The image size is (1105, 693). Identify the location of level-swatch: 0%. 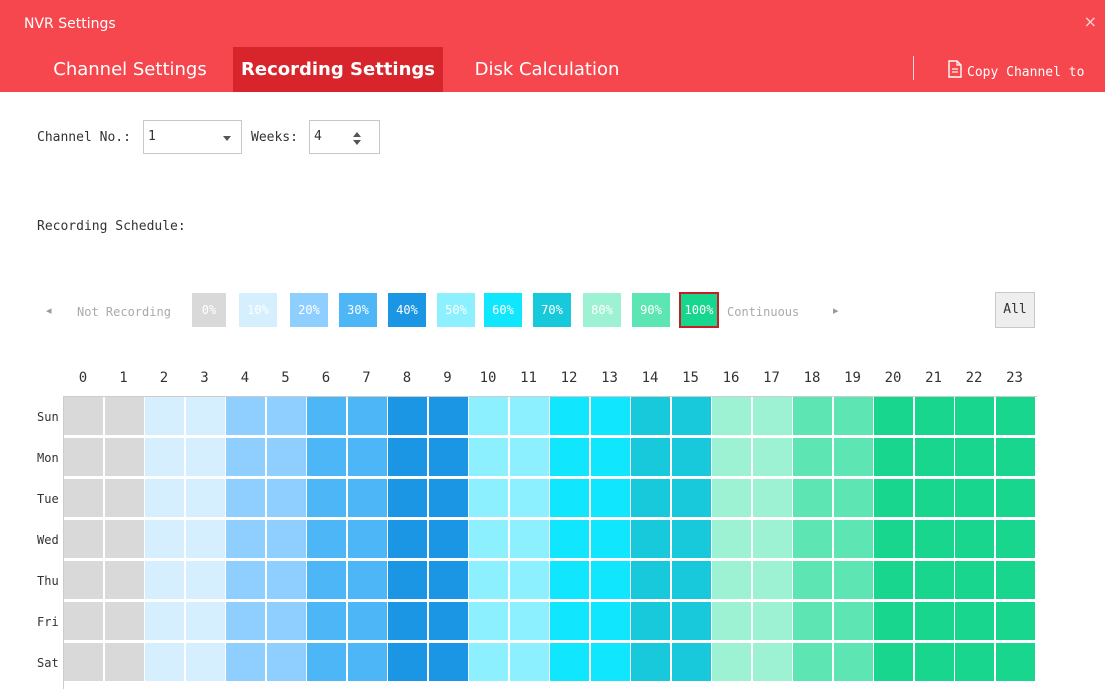
(209, 310).